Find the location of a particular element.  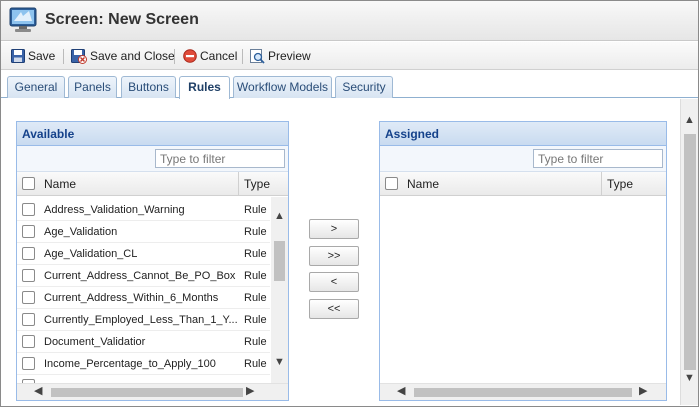

available-grid-header: Name Type is located at coordinates (152, 184).